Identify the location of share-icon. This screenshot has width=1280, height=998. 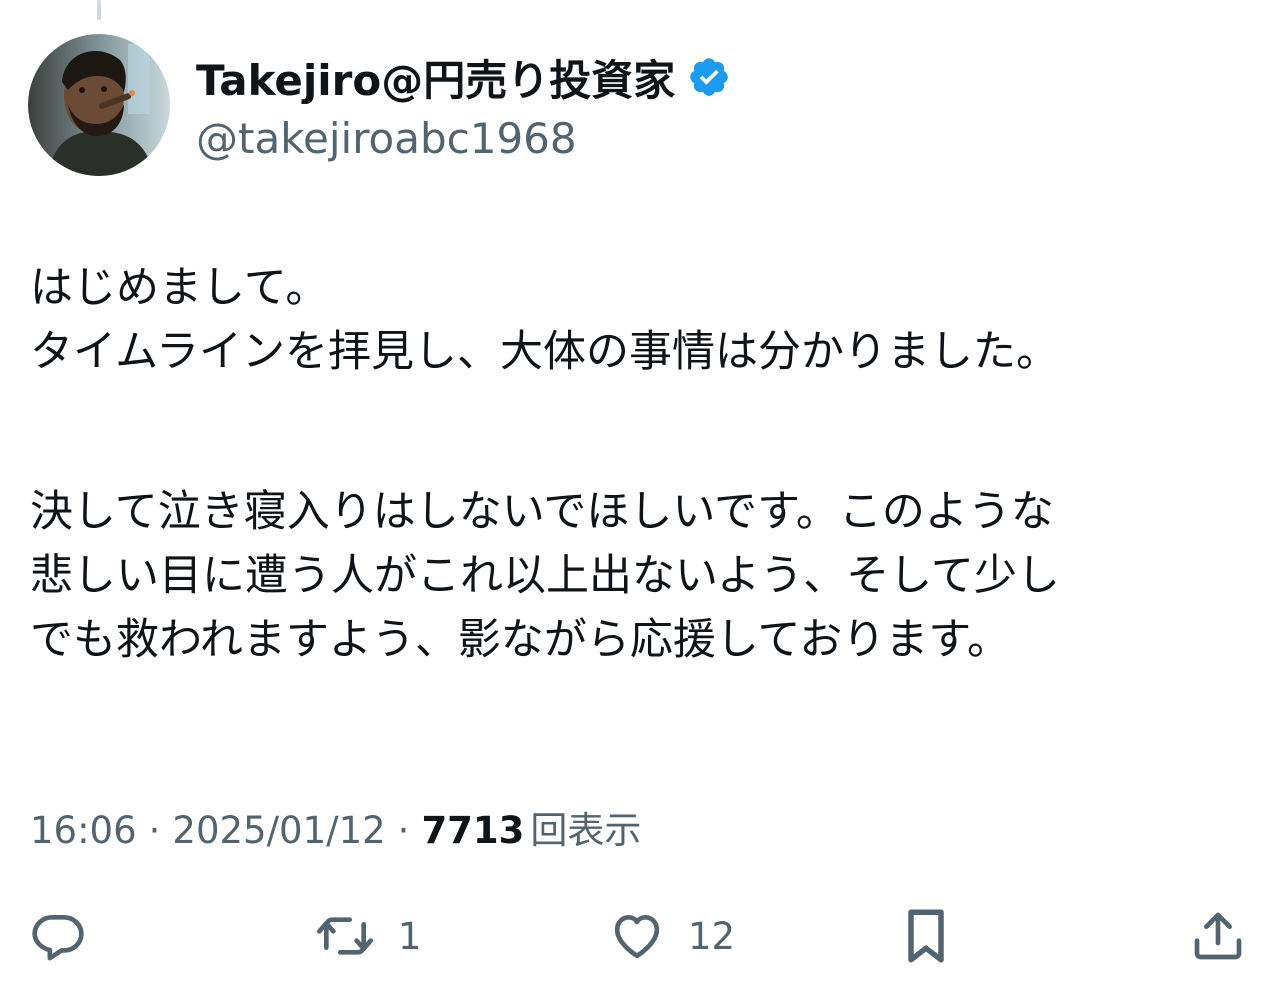
(1218, 936).